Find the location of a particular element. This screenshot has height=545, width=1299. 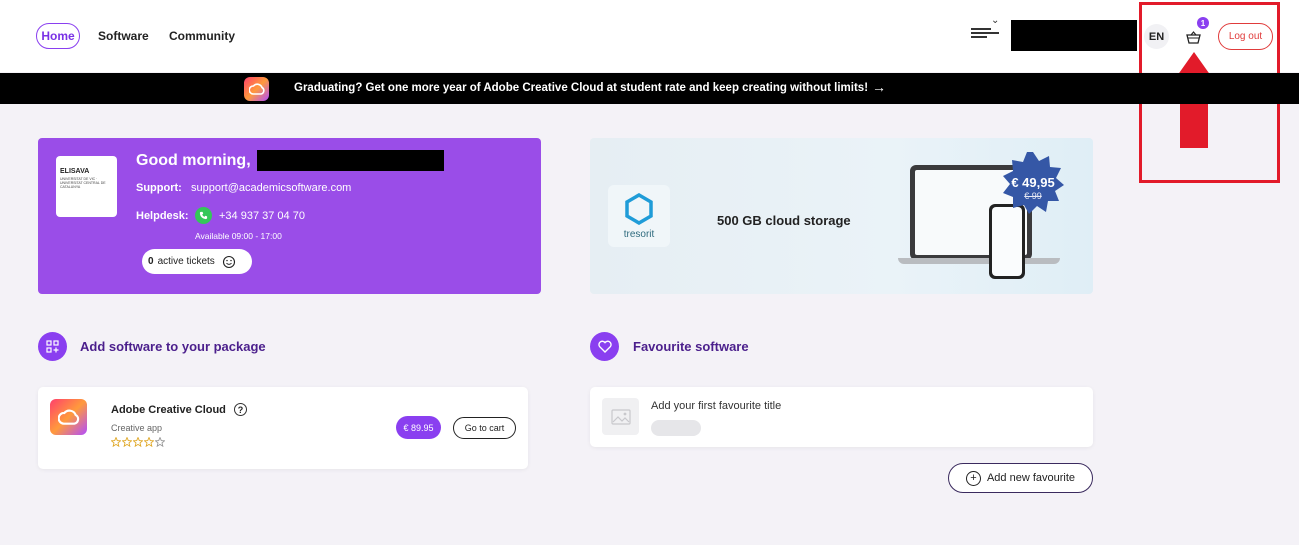

tickets-count: 0 is located at coordinates (151, 261).